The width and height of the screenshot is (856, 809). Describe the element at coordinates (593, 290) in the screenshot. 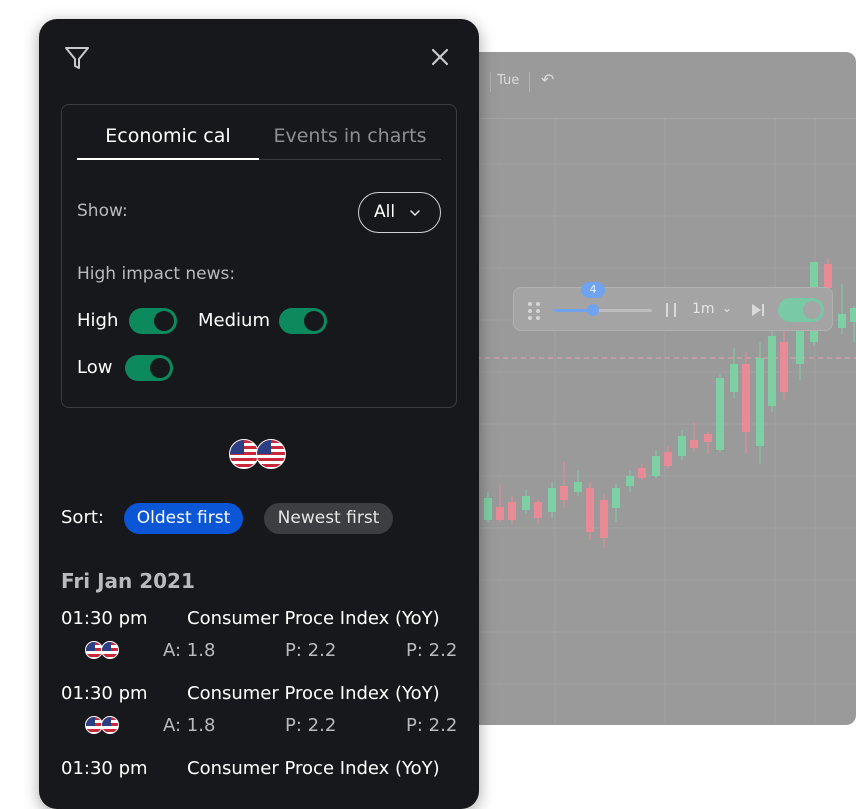

I see `speed-value-bubble: 4` at that location.